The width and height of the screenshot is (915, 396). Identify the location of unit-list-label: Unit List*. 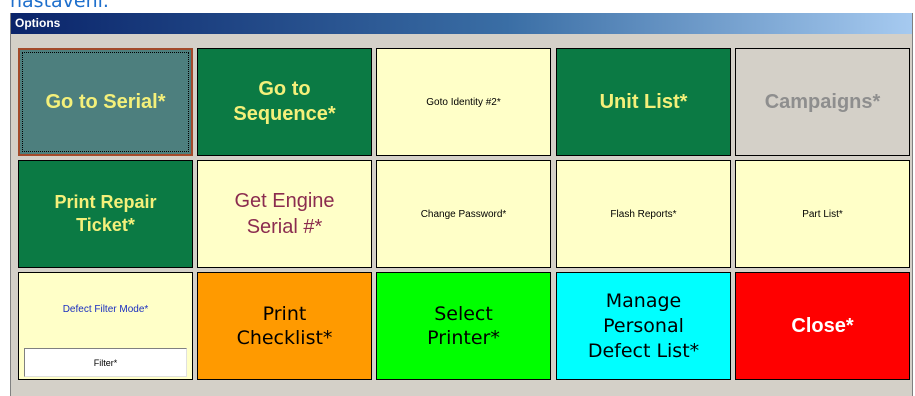
(643, 101).